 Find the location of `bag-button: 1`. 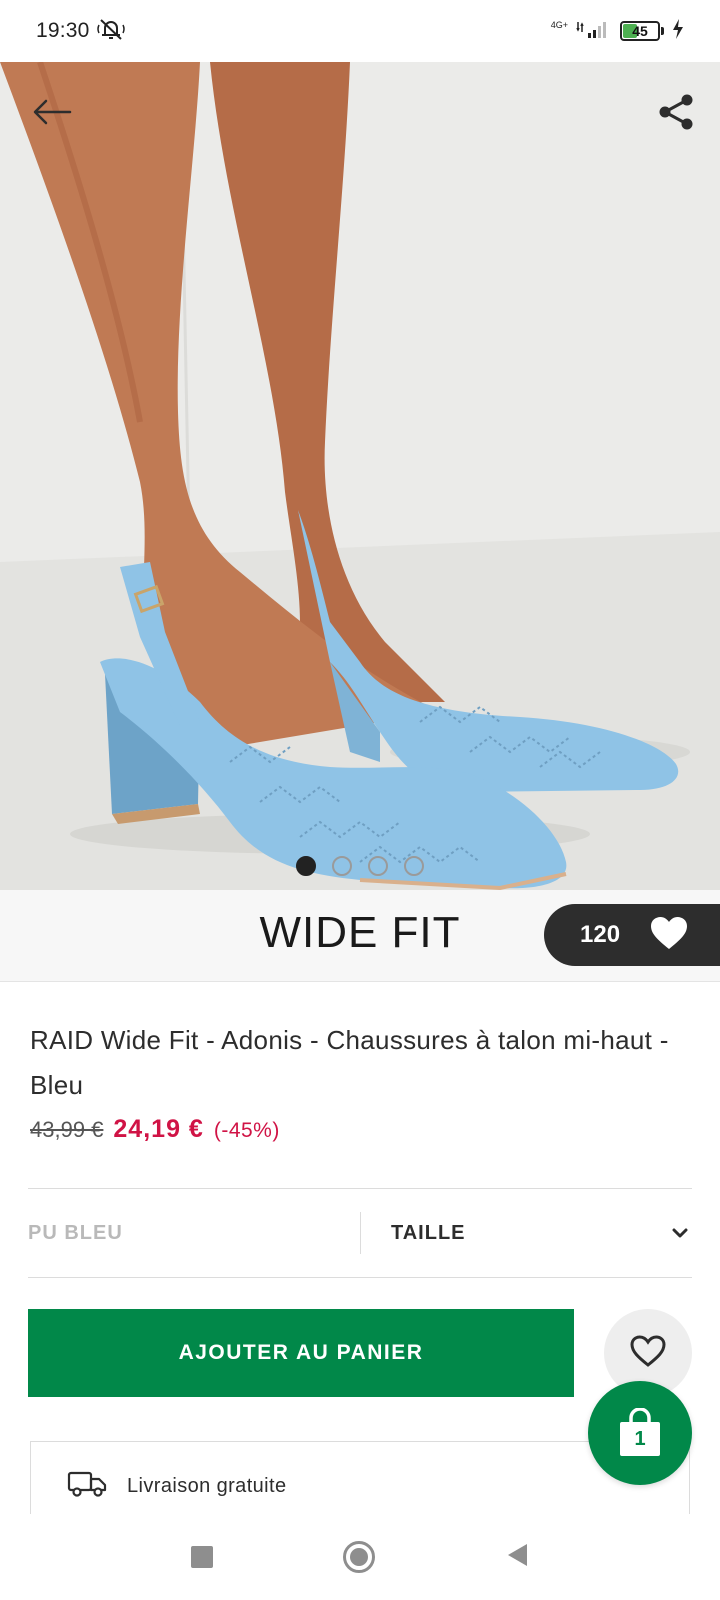

bag-button: 1 is located at coordinates (640, 1433).